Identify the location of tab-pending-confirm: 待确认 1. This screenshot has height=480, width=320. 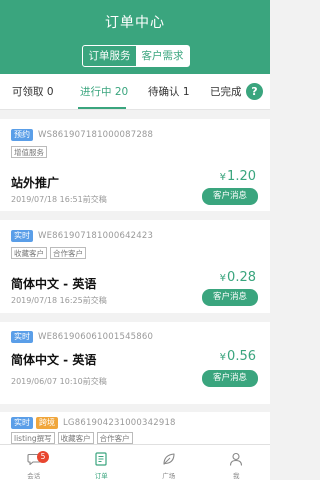
(169, 92).